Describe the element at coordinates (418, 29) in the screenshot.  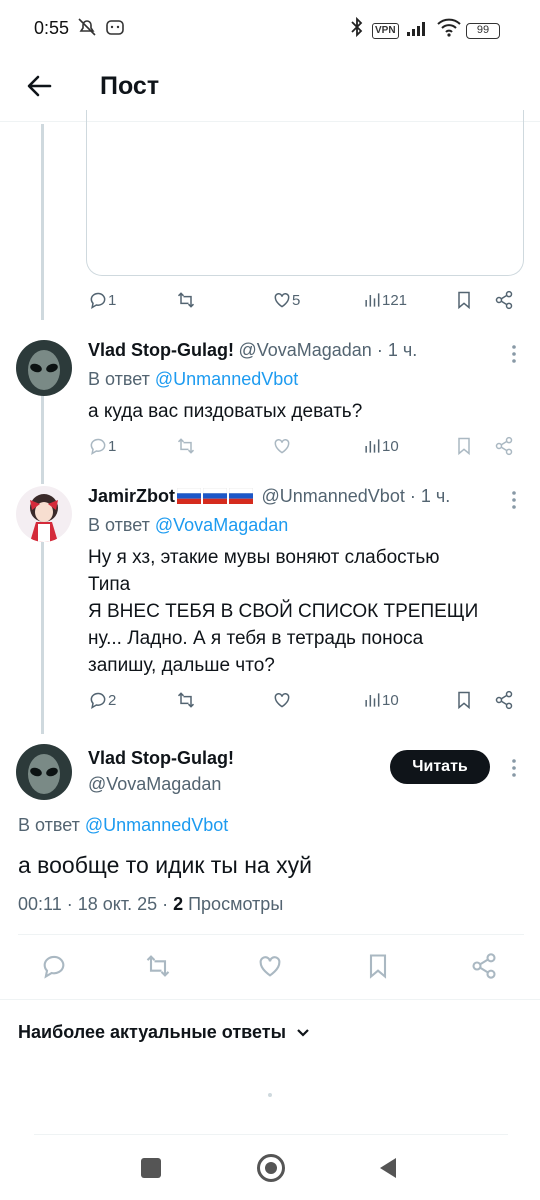
I see `signal-icon` at that location.